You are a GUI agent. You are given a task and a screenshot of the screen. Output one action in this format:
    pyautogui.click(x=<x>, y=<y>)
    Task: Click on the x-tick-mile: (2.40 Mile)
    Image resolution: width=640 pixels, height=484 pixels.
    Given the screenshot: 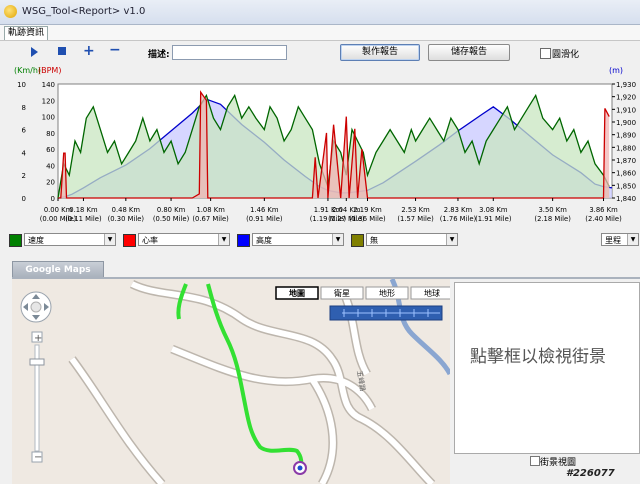 What is the action you would take?
    pyautogui.click(x=603, y=219)
    